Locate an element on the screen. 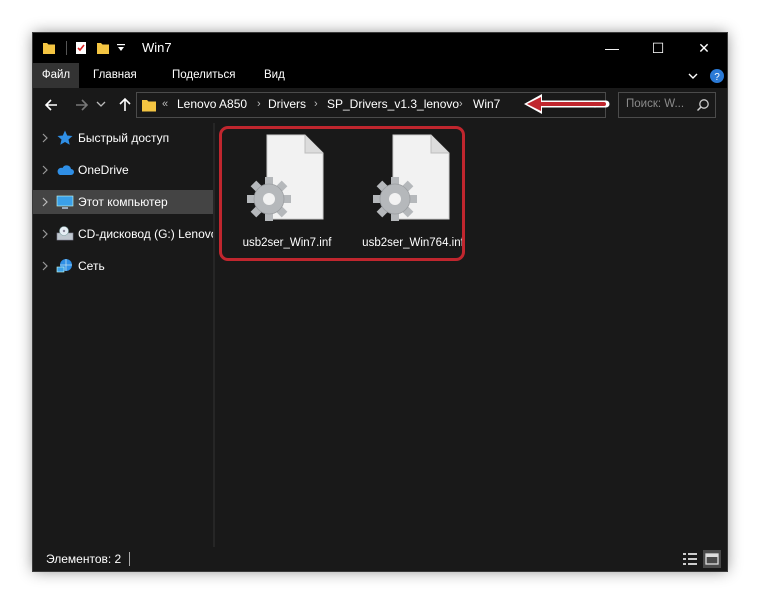  red-arrow-annotation is located at coordinates (567, 104).